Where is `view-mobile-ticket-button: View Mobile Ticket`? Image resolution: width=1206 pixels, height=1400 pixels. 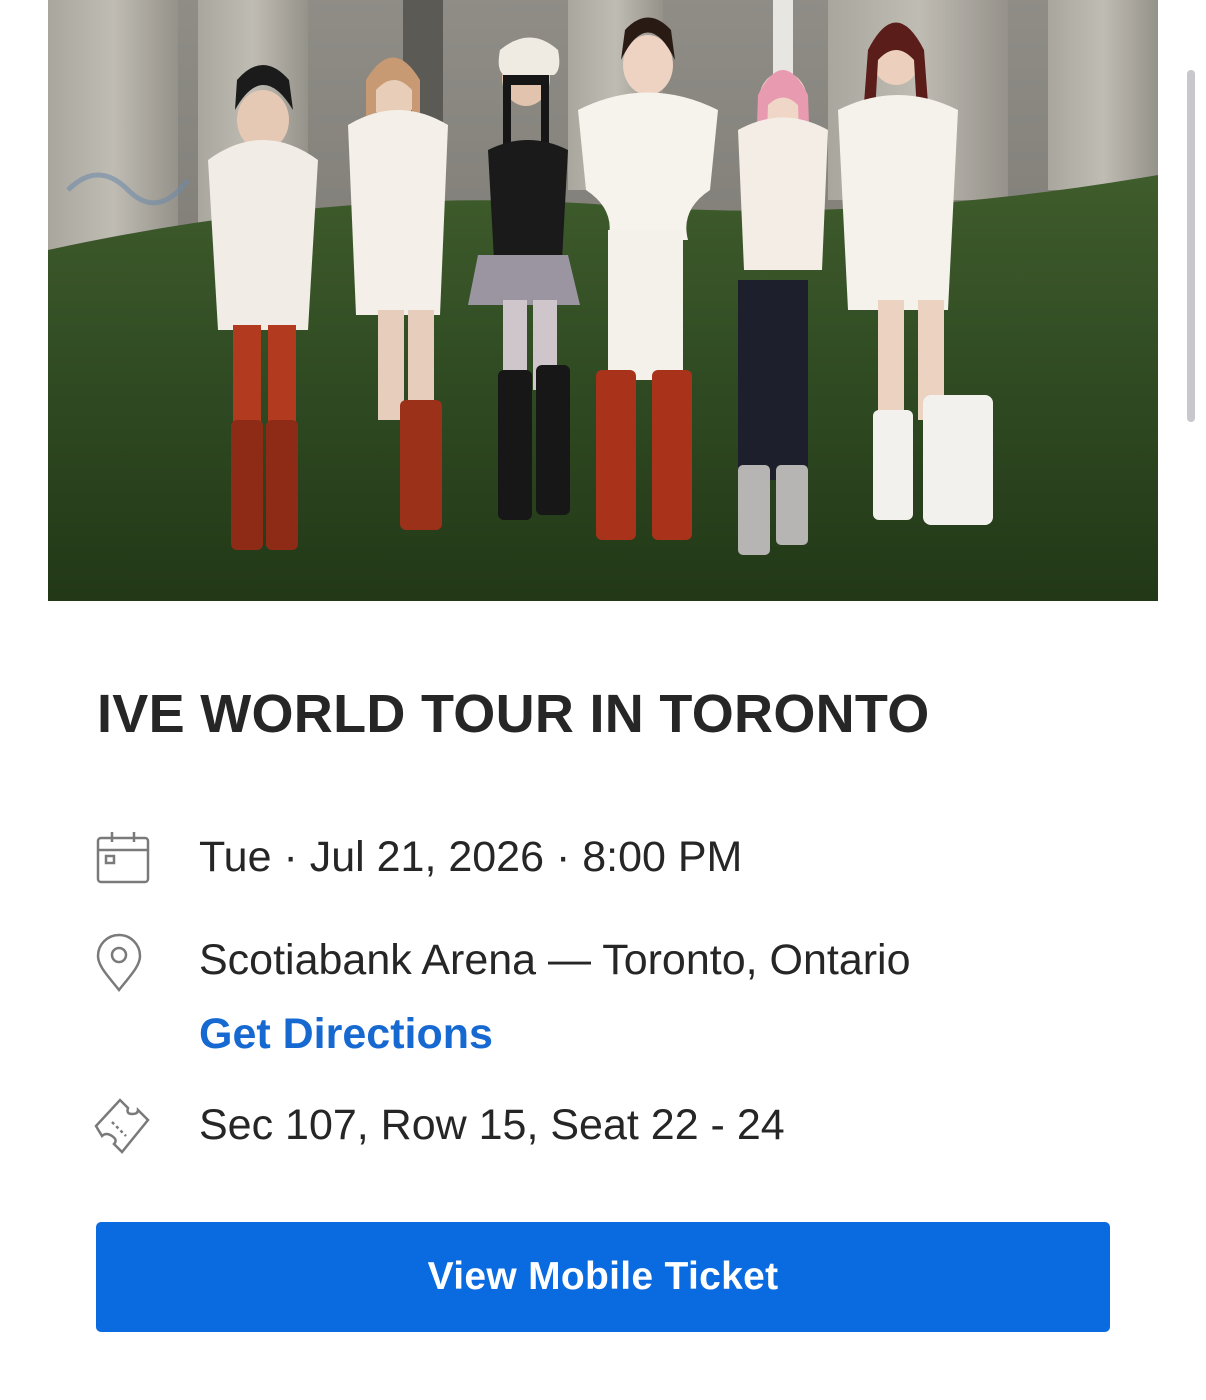
view-mobile-ticket-button: View Mobile Ticket is located at coordinates (603, 1277).